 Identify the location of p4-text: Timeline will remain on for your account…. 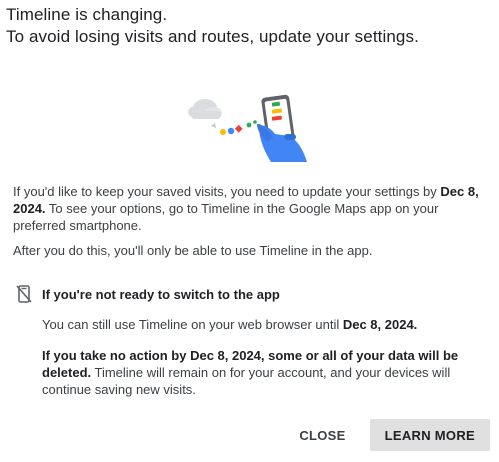
(246, 381).